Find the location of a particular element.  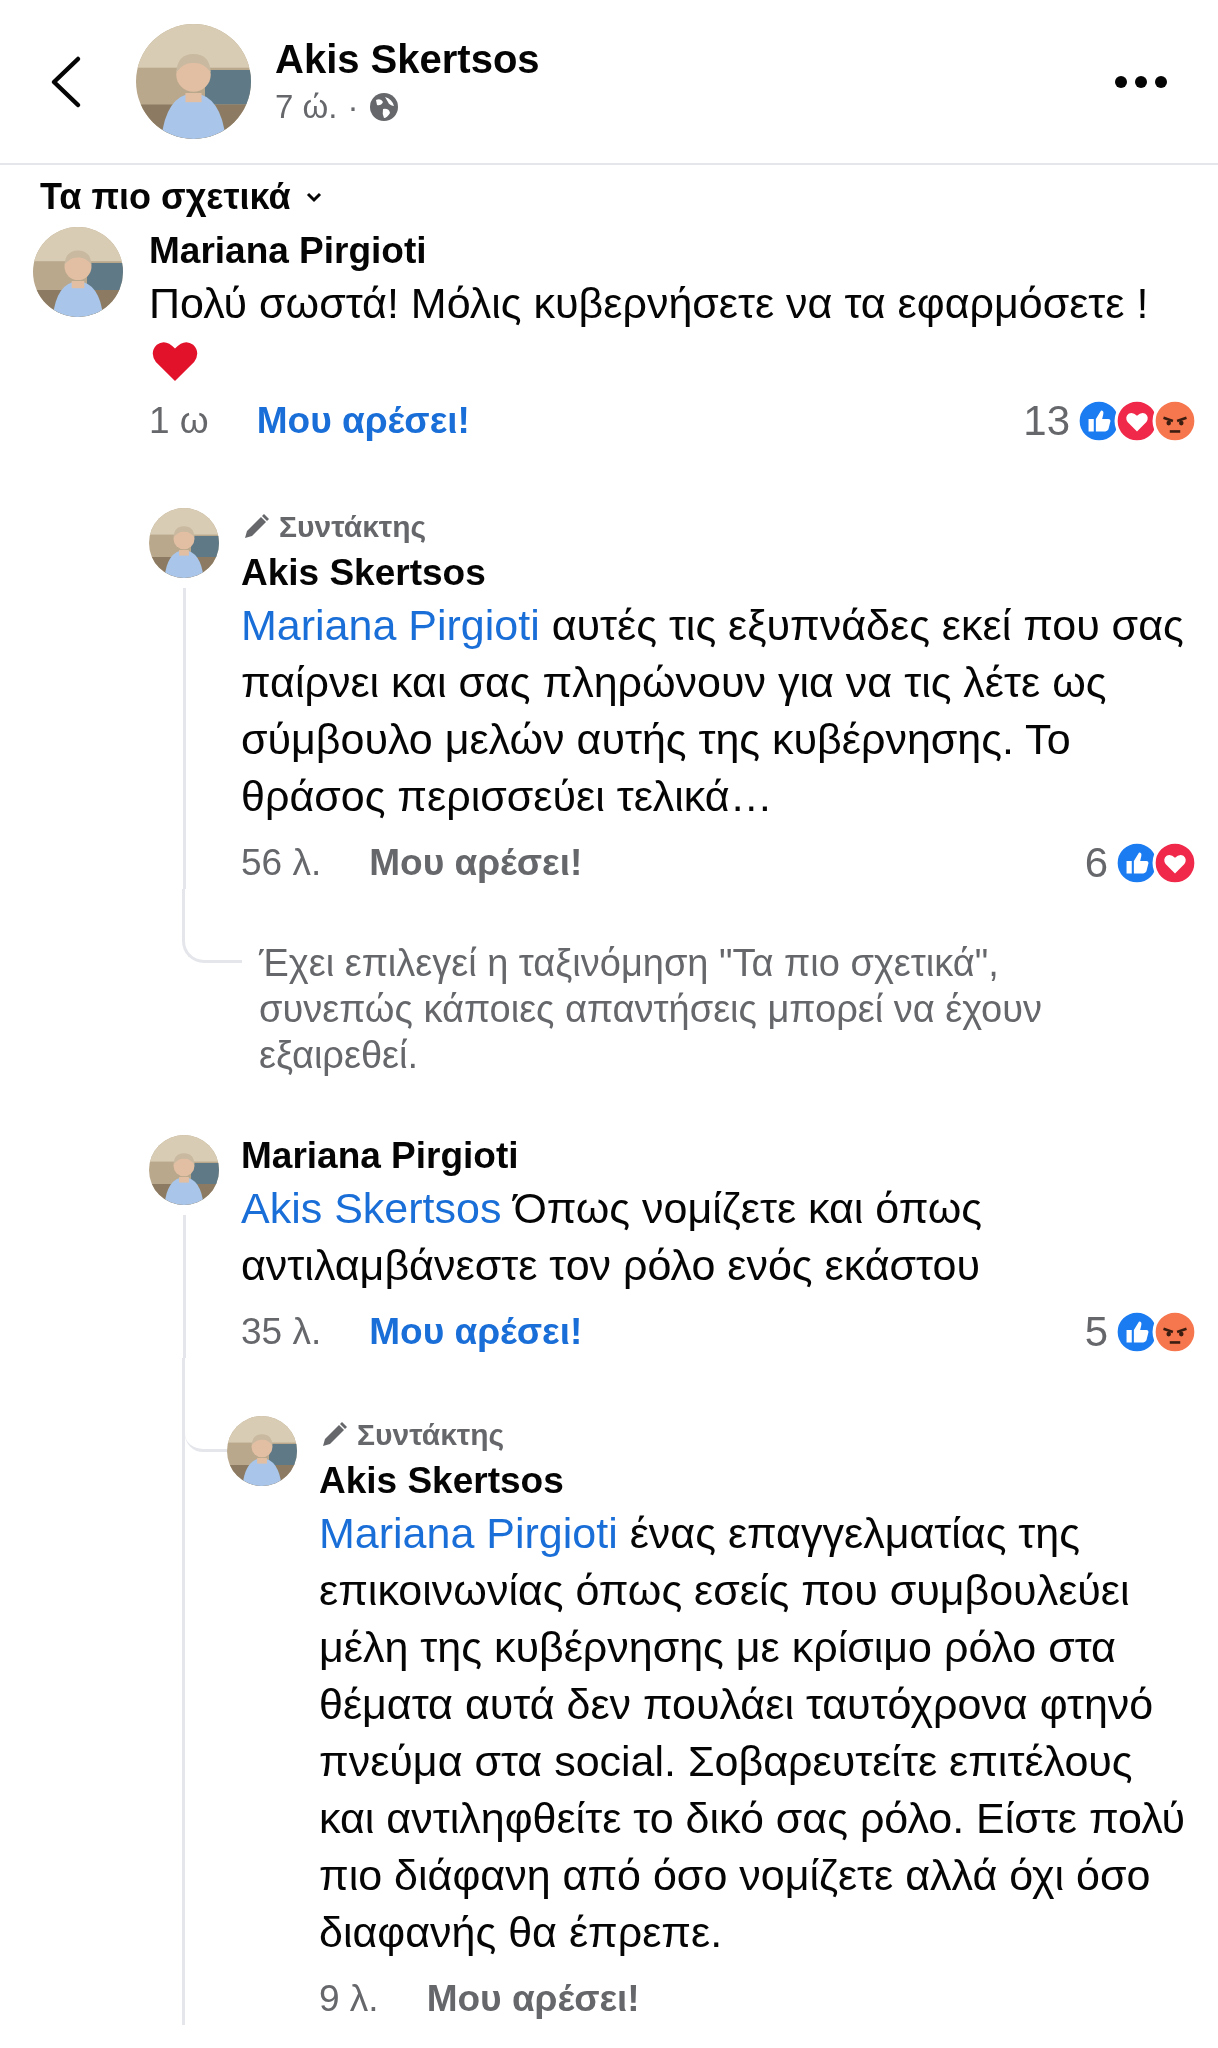

post-time: 7 ώ. is located at coordinates (306, 107).